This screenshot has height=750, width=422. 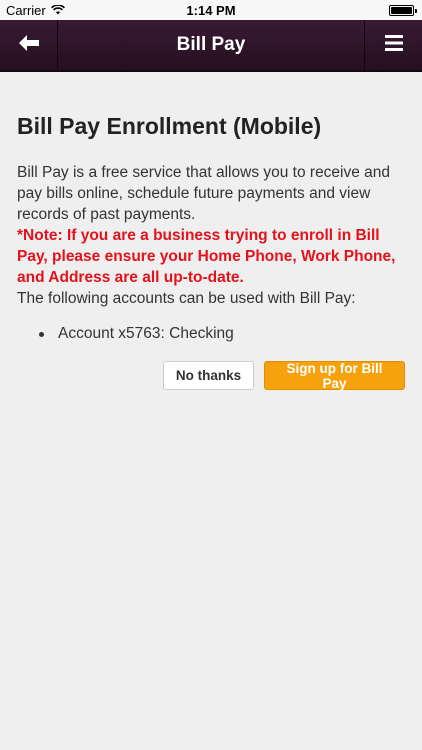 What do you see at coordinates (208, 375) in the screenshot?
I see `no-thanks-button: No thanks` at bounding box center [208, 375].